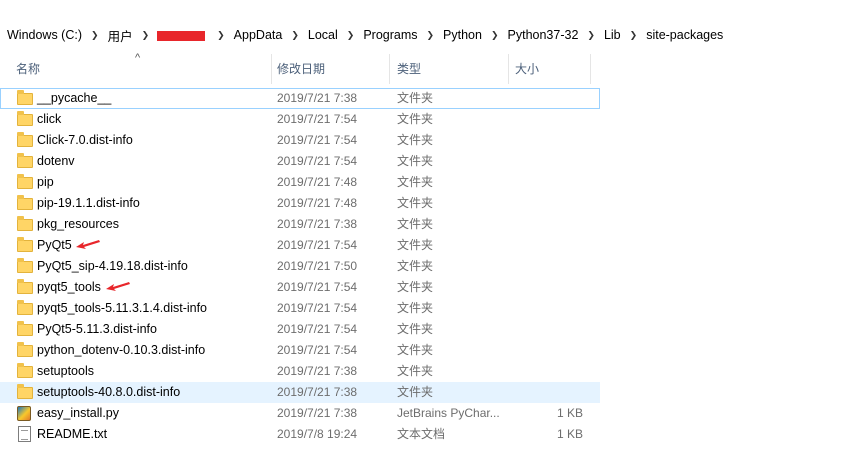 This screenshot has height=450, width=845. I want to click on file-row: pip 2019/7/21 7:48 文件夹, so click(300, 182).